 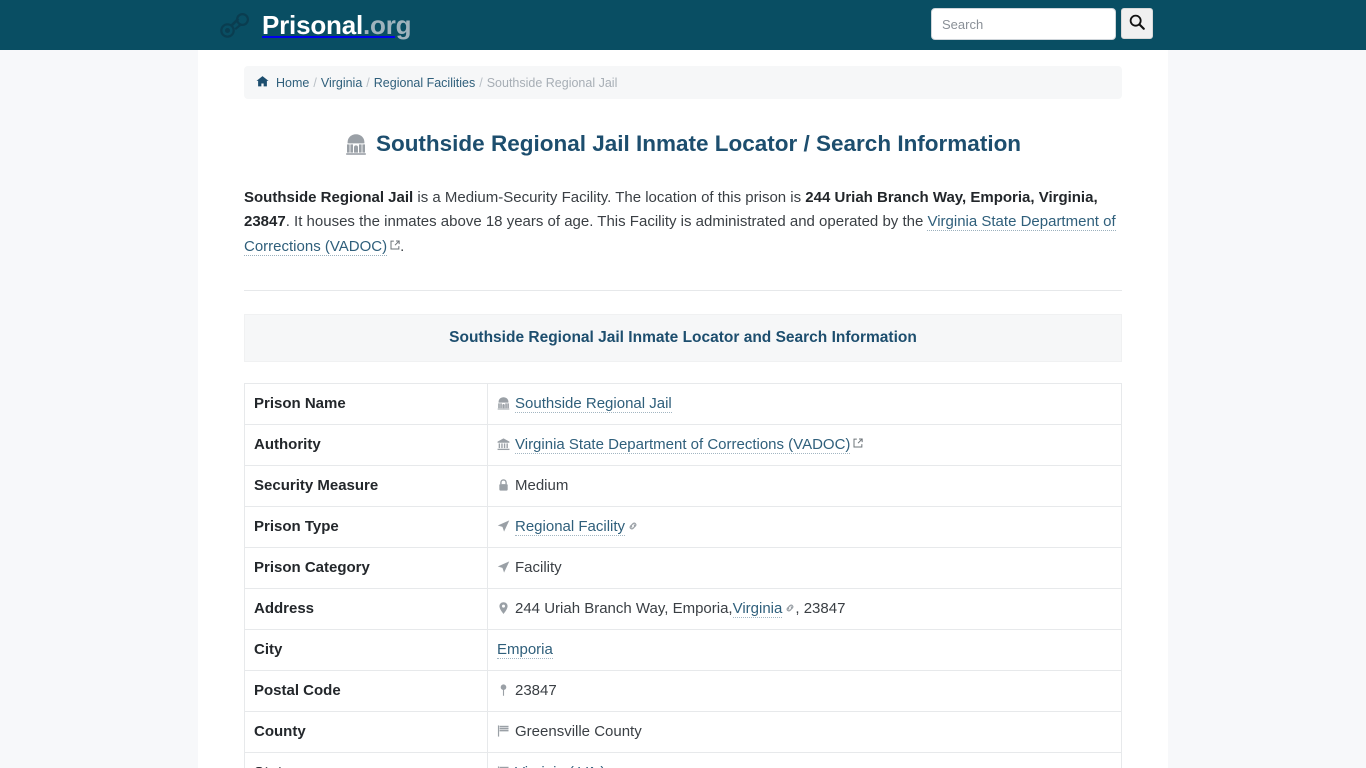 I want to click on intro-part3: ., so click(x=402, y=246).